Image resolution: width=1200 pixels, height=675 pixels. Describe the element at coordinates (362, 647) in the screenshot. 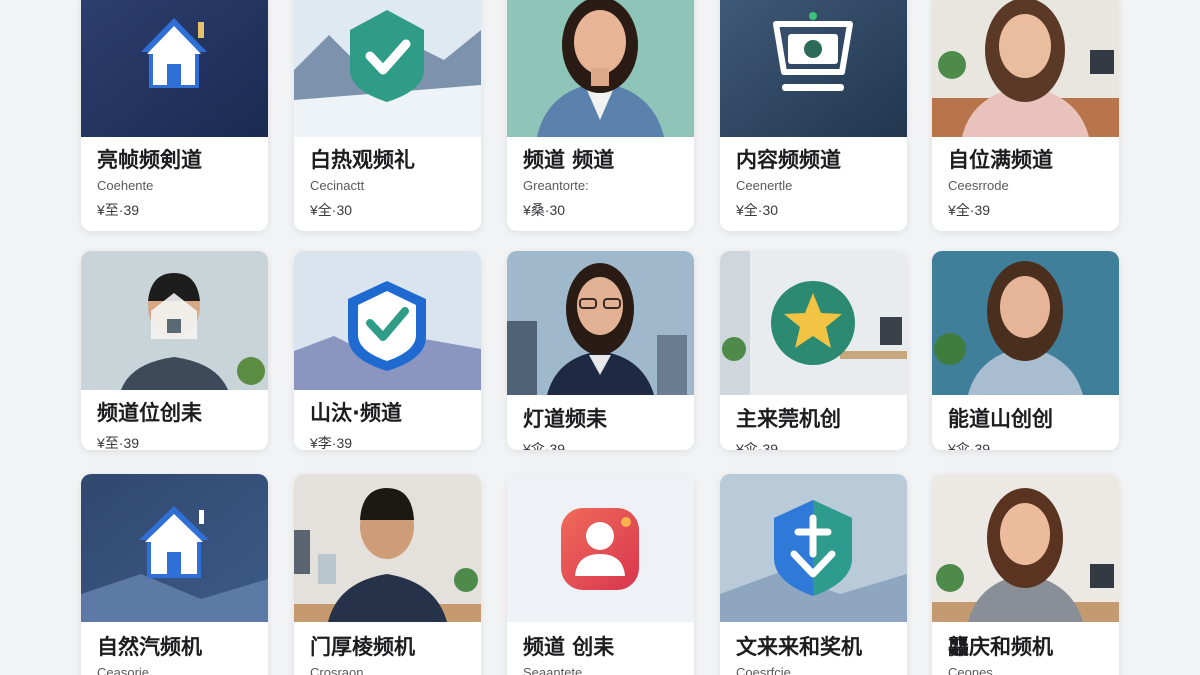

I see `card-title: 门厚棱频机` at that location.